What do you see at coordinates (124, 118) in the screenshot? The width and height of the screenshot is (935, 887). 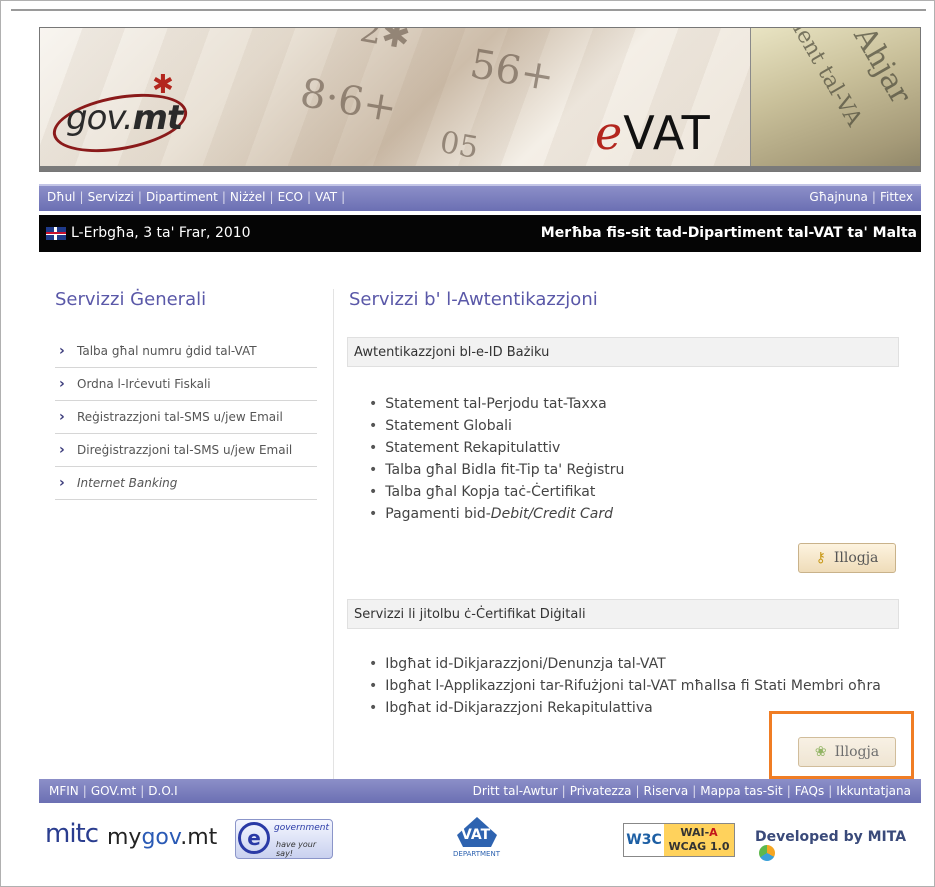 I see `logo-text: gov.mt` at bounding box center [124, 118].